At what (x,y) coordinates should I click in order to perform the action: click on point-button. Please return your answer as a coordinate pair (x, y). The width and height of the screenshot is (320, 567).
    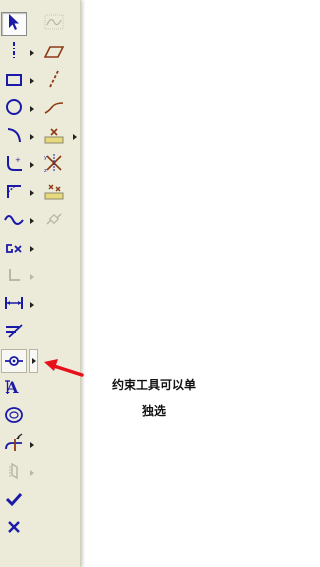
    Looking at the image, I should click on (14, 249).